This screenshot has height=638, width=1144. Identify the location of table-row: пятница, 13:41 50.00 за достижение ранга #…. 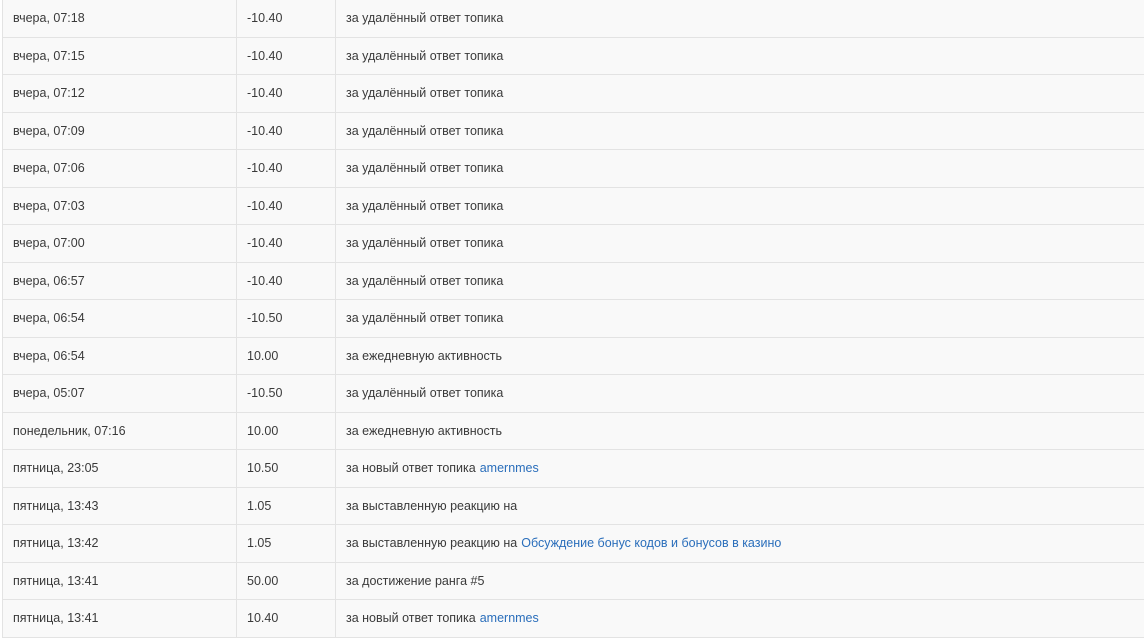
(573, 581).